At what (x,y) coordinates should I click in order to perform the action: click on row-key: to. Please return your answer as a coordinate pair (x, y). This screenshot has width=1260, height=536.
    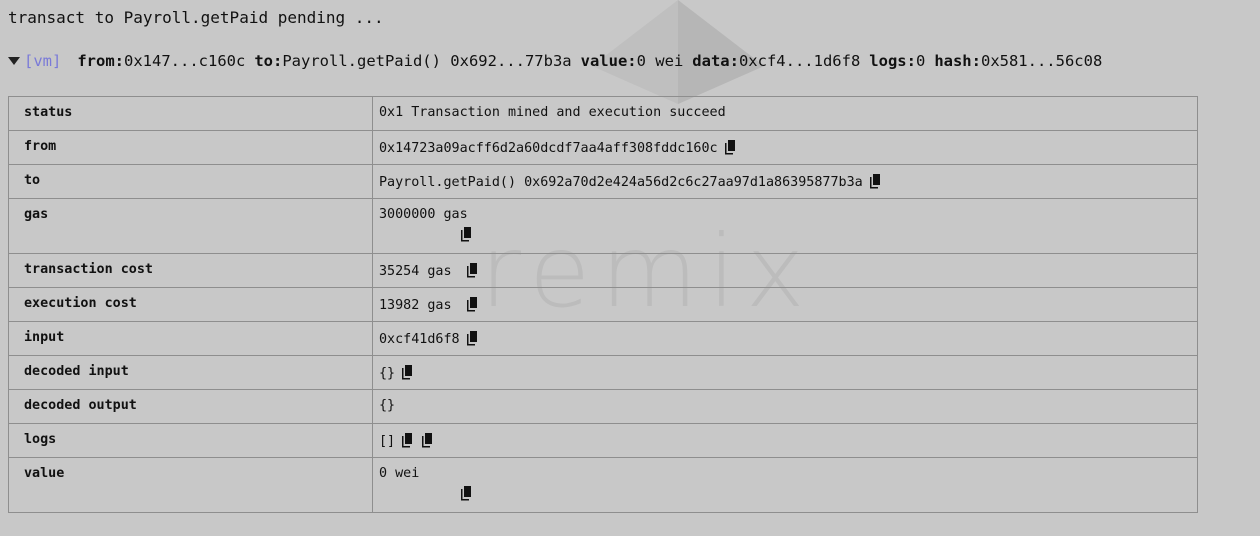
    Looking at the image, I should click on (190, 181).